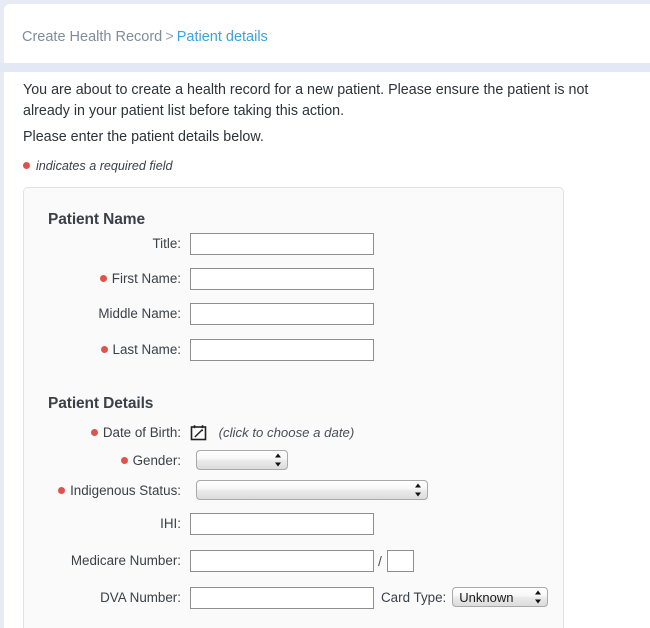  I want to click on label-gender-text: Gender:, so click(156, 460).